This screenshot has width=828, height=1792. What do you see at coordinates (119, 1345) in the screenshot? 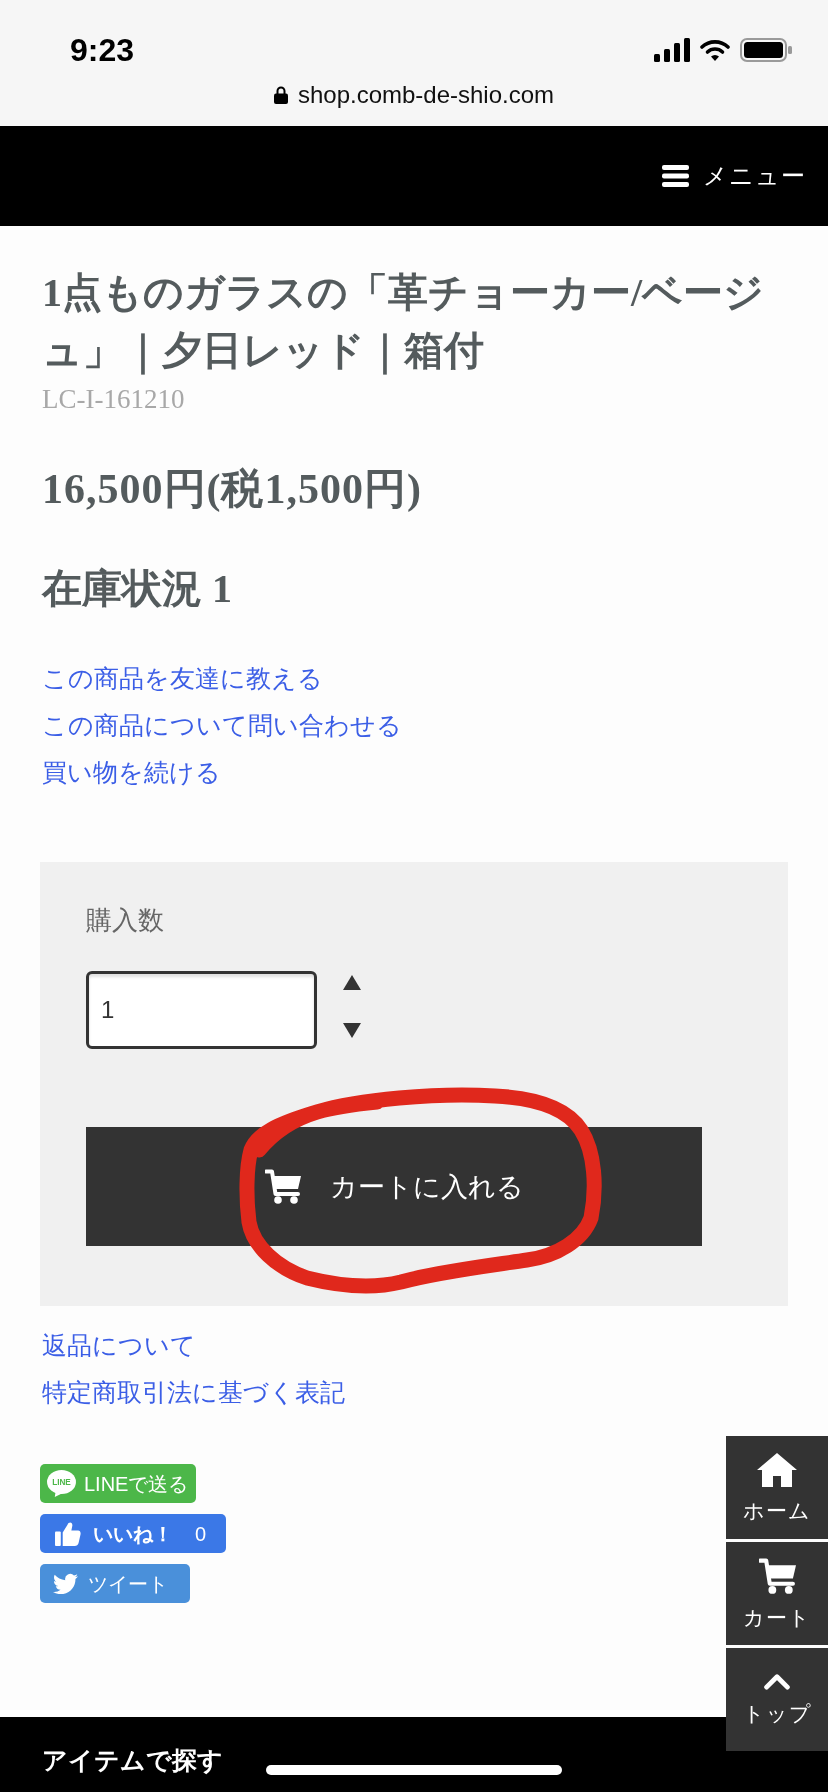
I see `text-link: 返品について` at bounding box center [119, 1345].